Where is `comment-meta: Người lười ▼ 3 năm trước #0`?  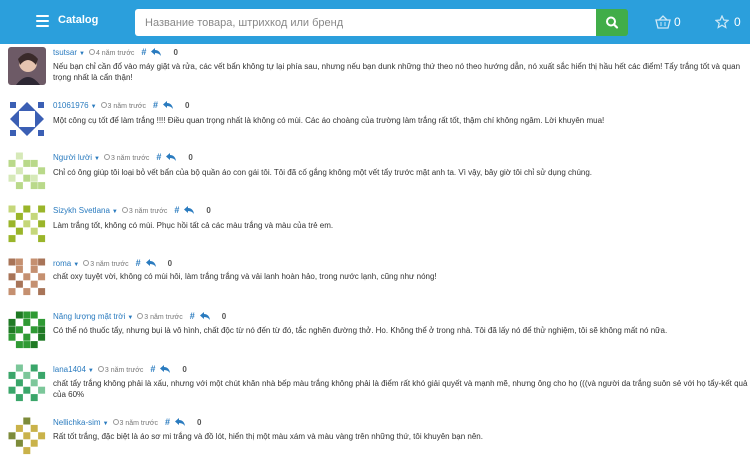 comment-meta: Người lười ▼ 3 năm trước #0 is located at coordinates (123, 157).